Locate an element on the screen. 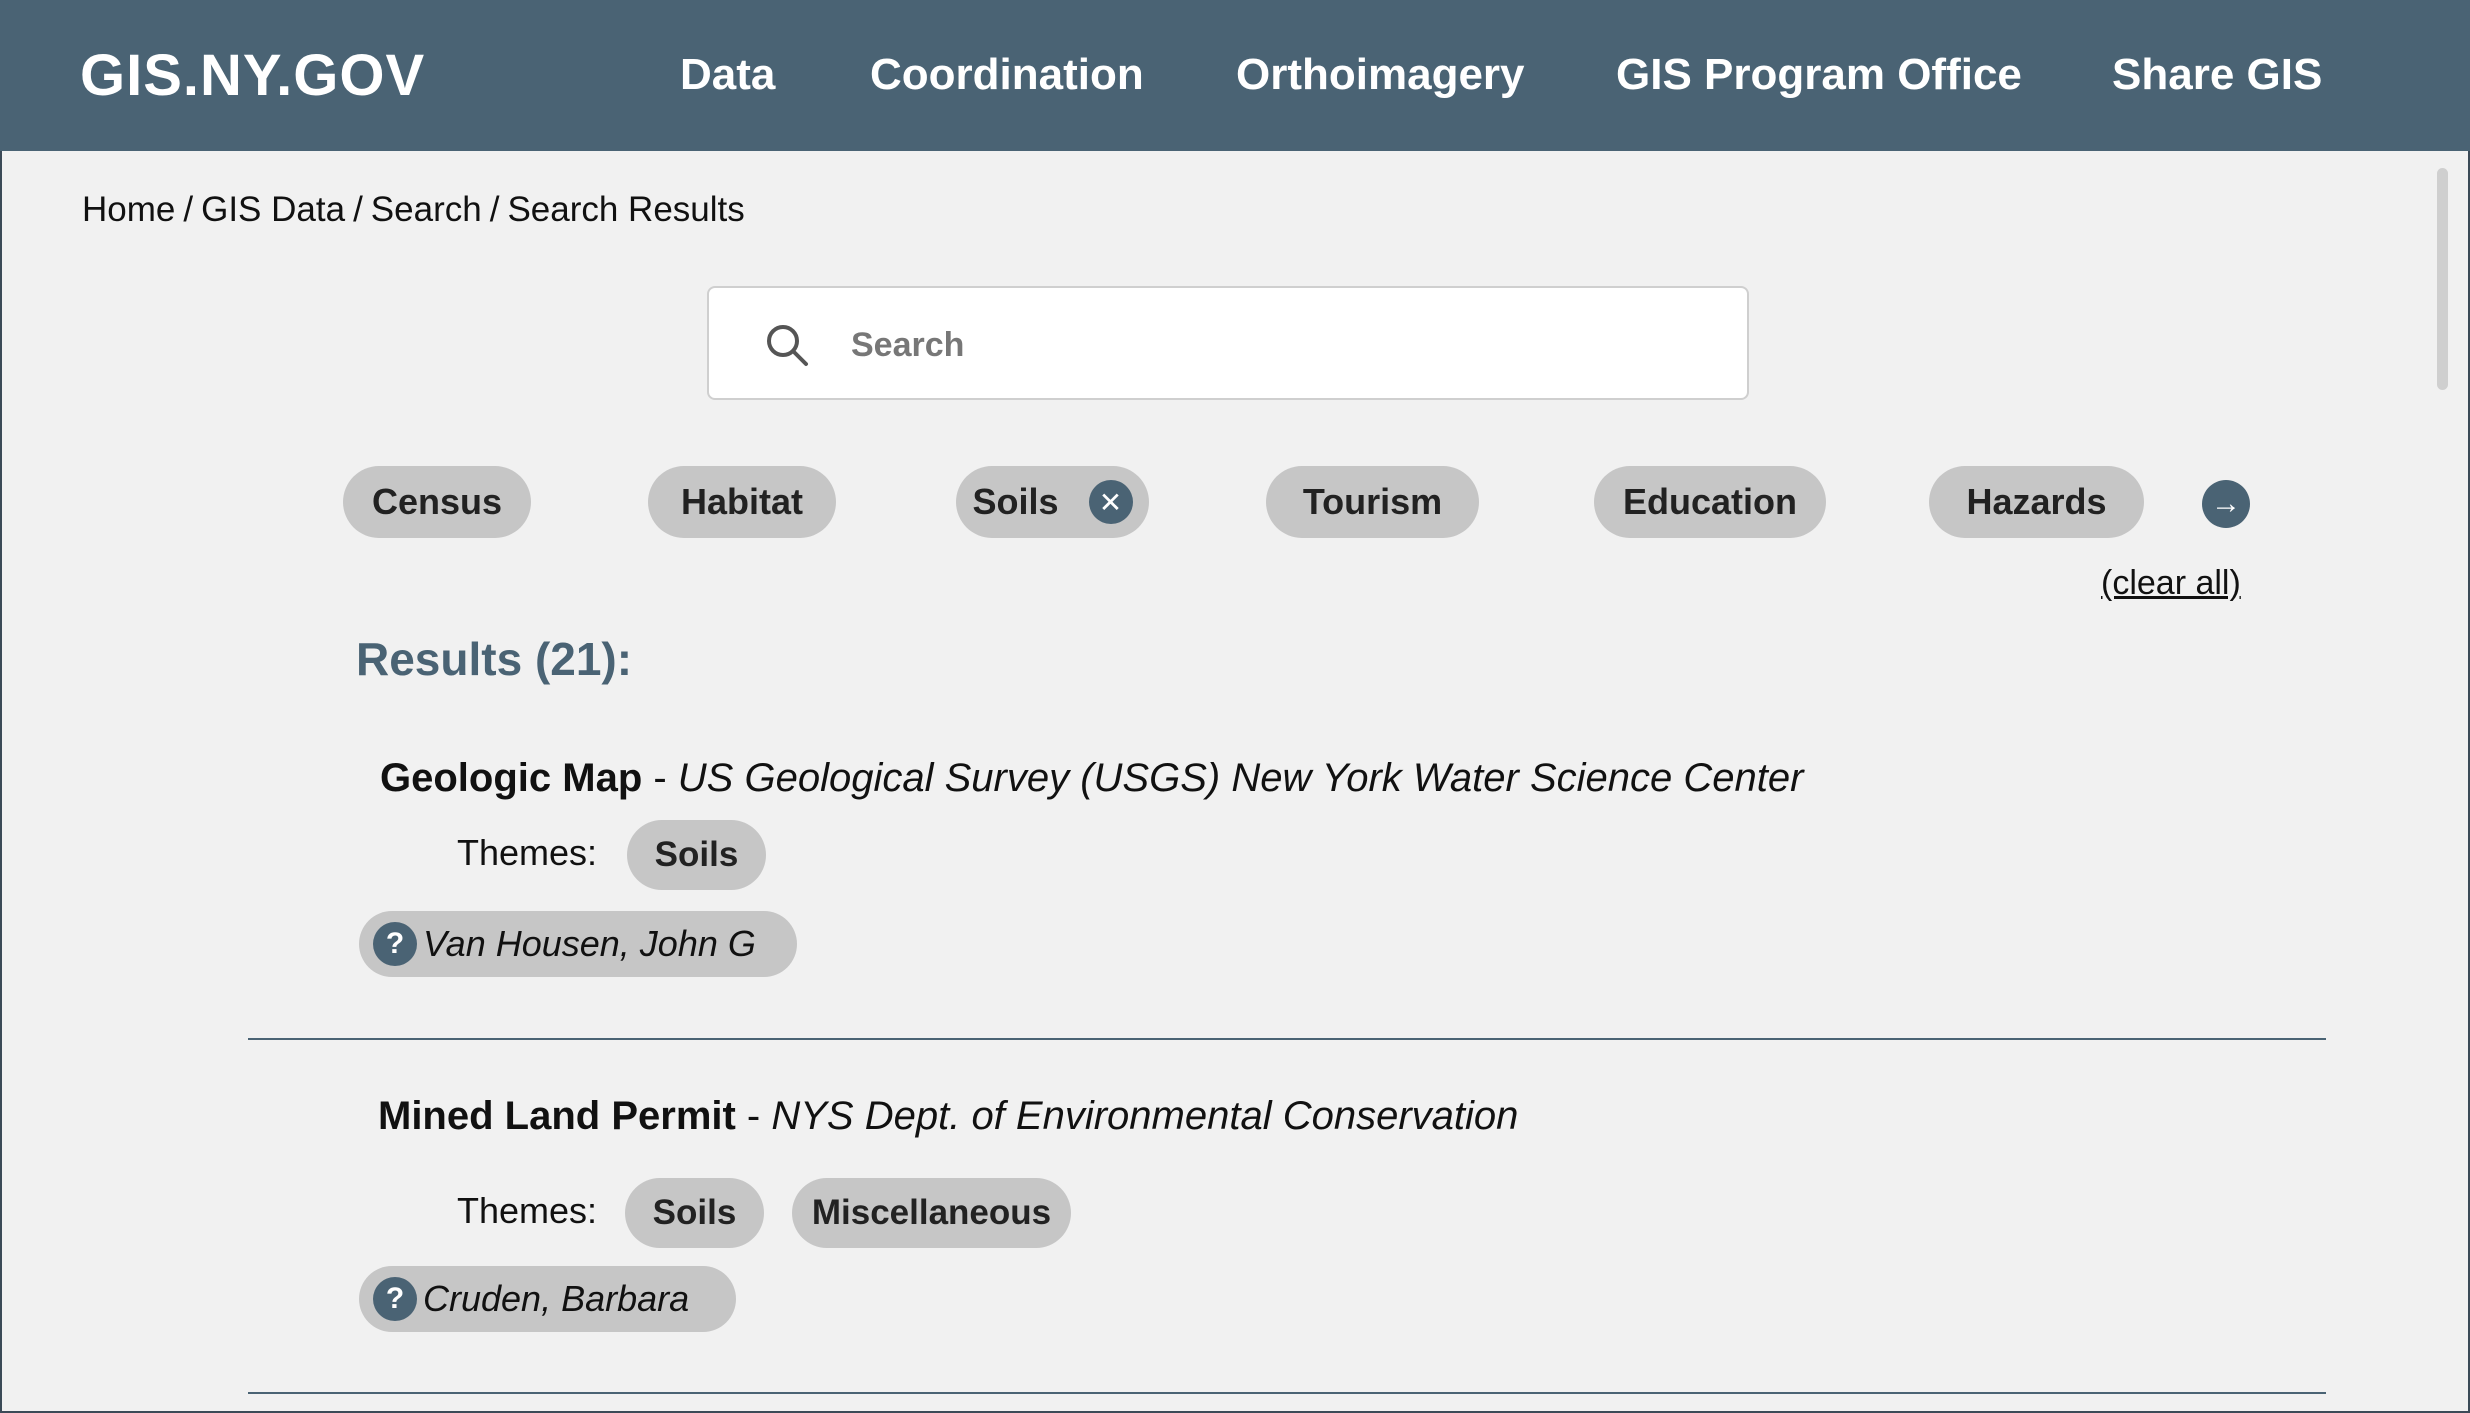 The height and width of the screenshot is (1413, 2470). author-chip: ? Van Housen, John G is located at coordinates (578, 944).